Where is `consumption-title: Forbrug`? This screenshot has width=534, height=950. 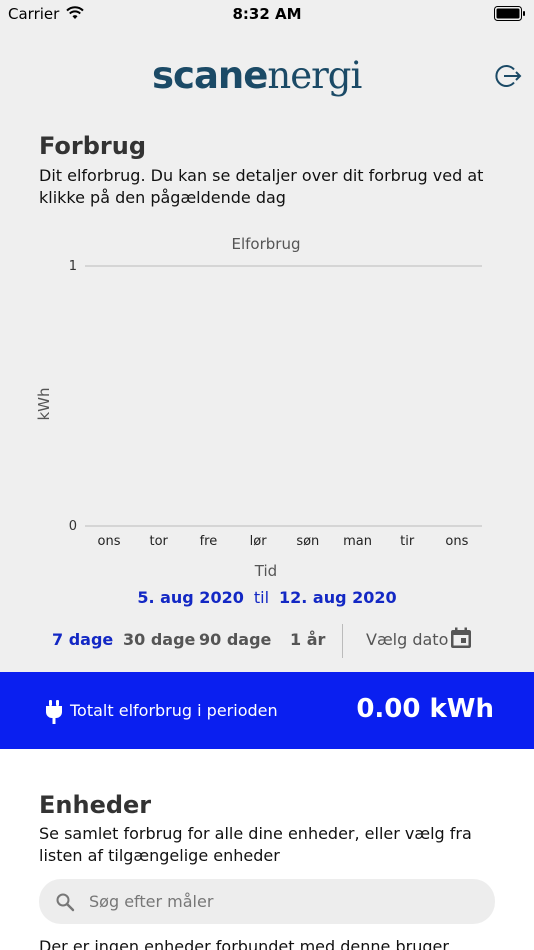
consumption-title: Forbrug is located at coordinates (93, 146).